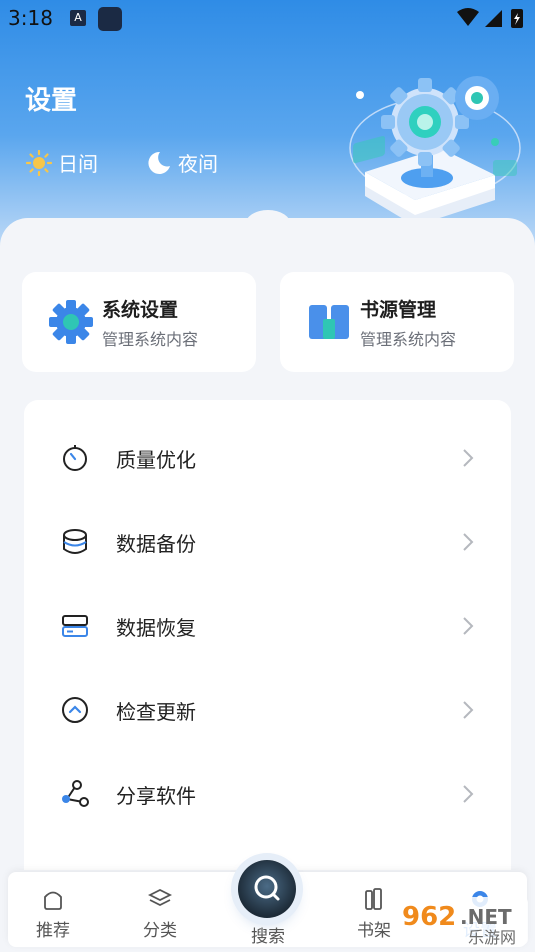  What do you see at coordinates (267, 458) in the screenshot?
I see `menu-item-quality-optimize: 质量优化` at bounding box center [267, 458].